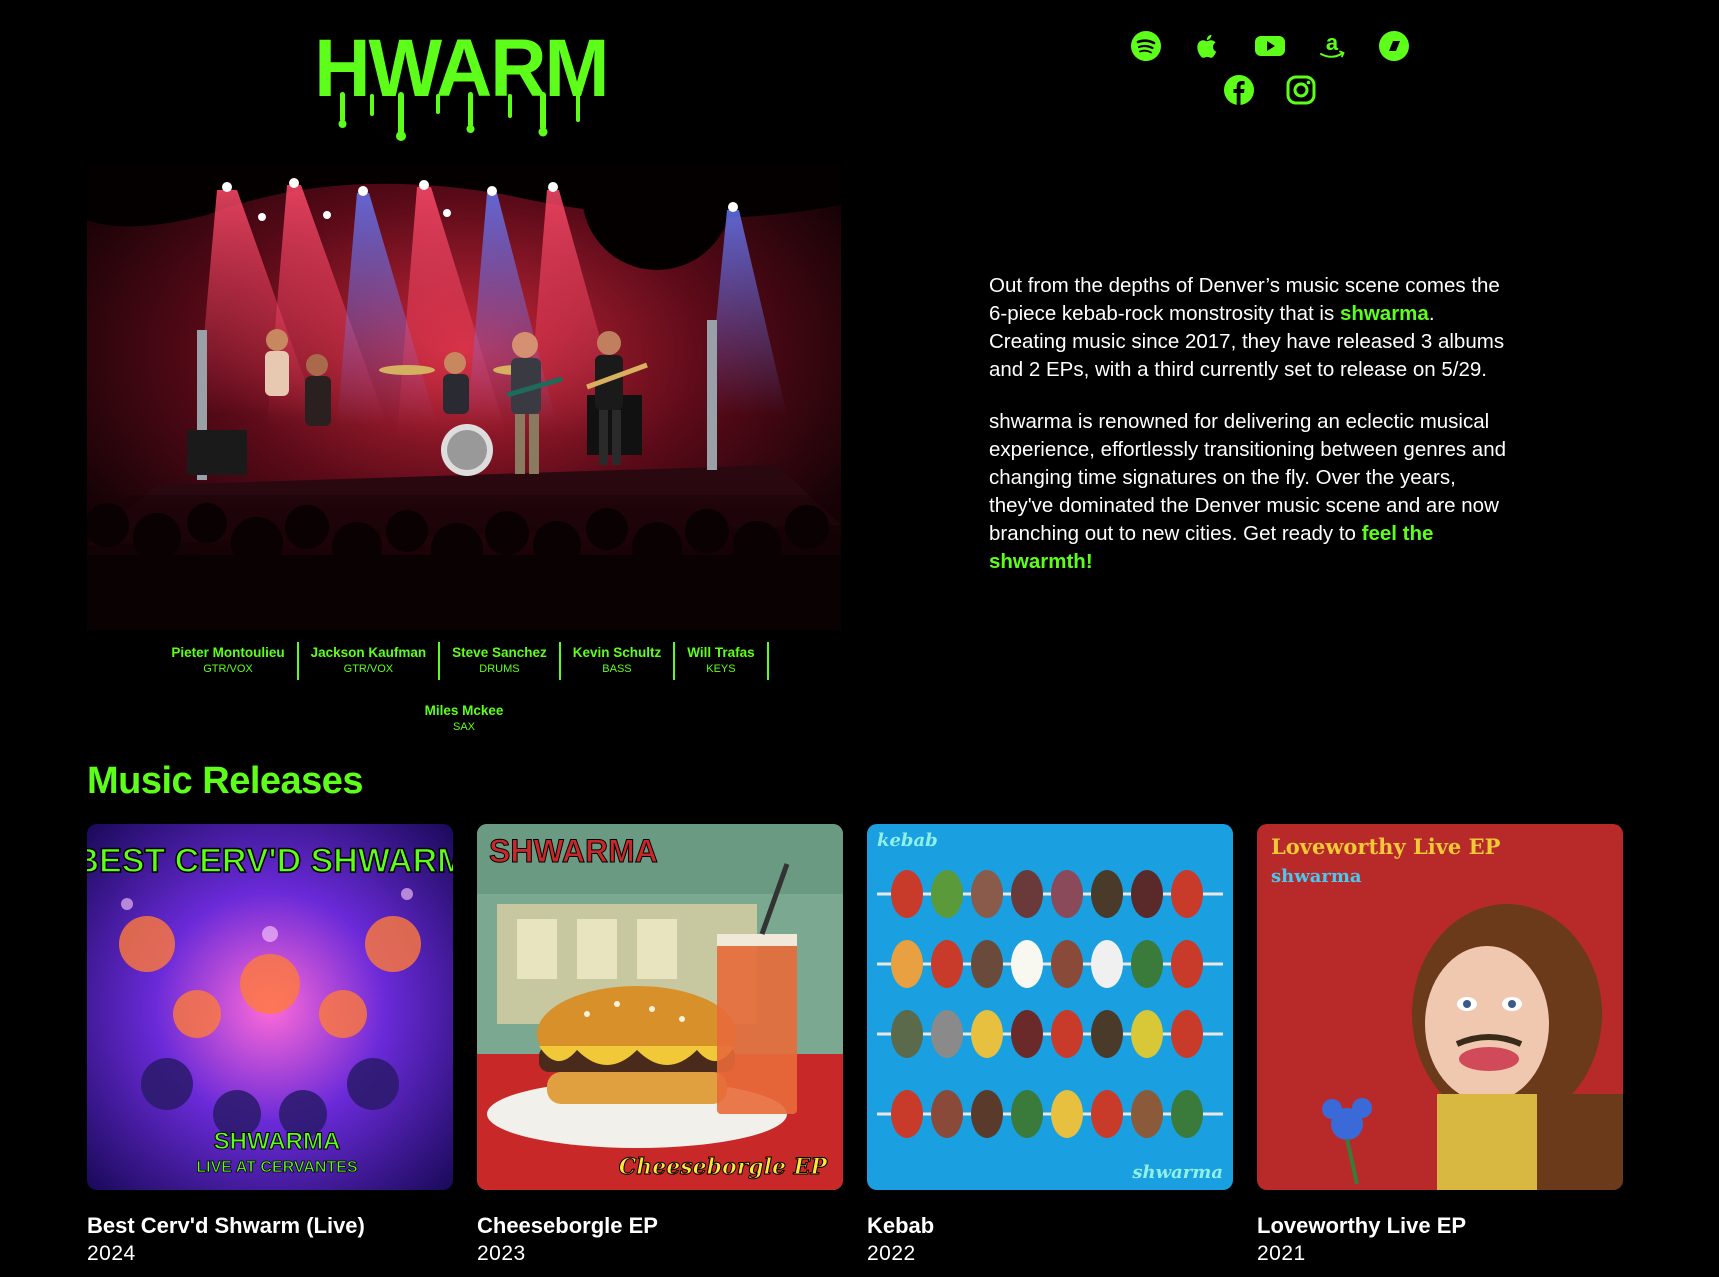 The width and height of the screenshot is (1719, 1277). I want to click on amazon-icon: a, so click(1332, 46).